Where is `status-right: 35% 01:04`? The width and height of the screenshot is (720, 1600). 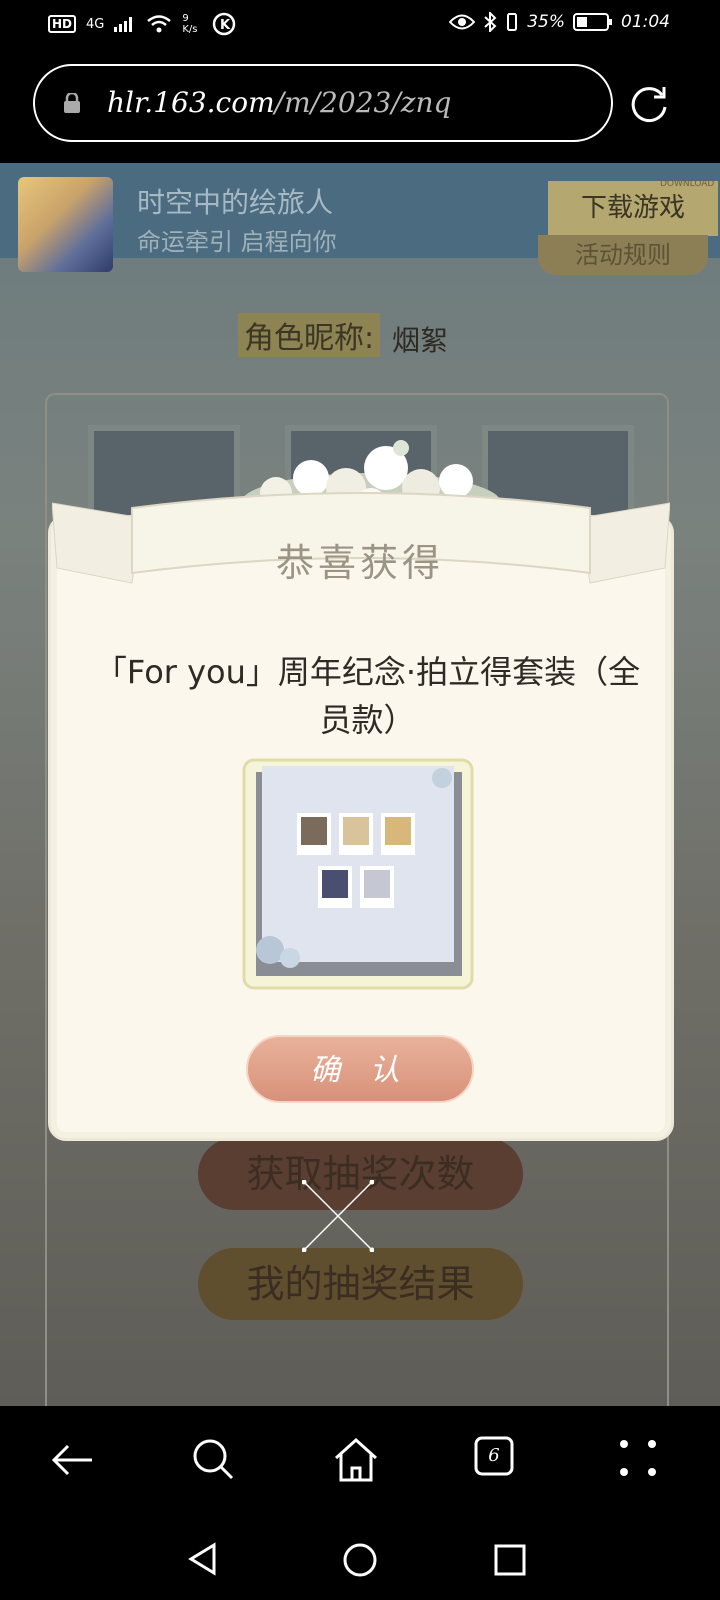 status-right: 35% 01:04 is located at coordinates (559, 22).